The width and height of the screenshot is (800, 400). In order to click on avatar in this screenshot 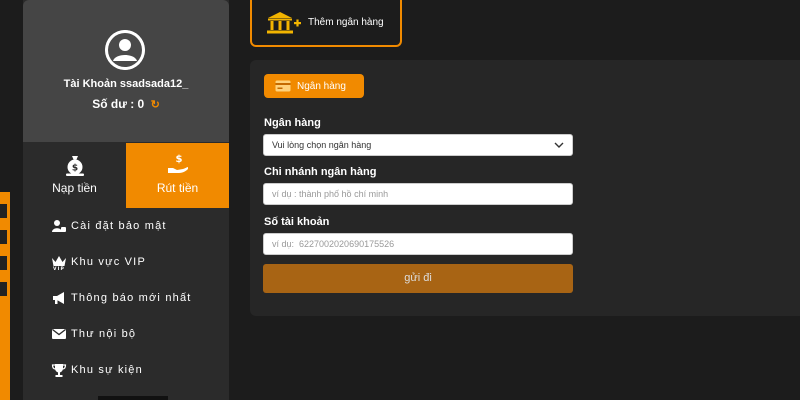, I will do `click(125, 50)`.